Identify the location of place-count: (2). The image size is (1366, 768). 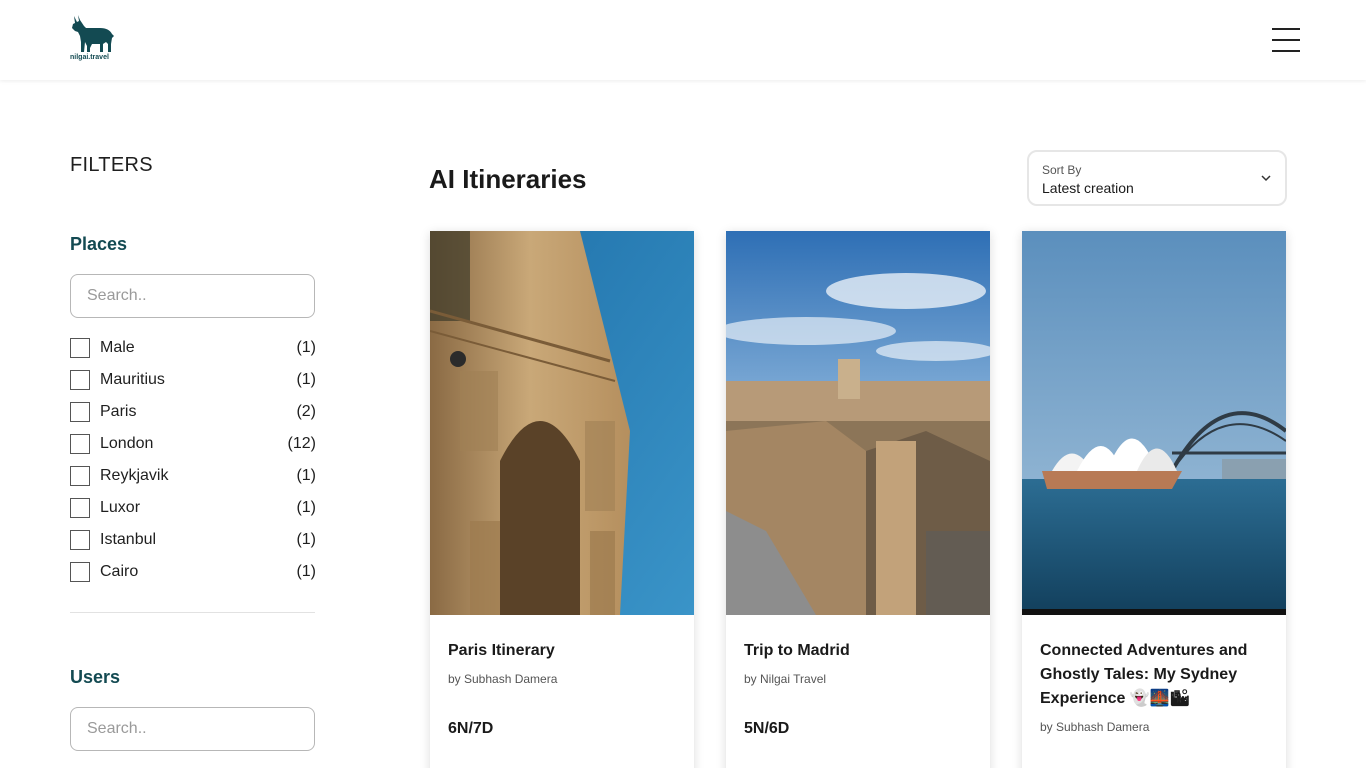
(306, 411).